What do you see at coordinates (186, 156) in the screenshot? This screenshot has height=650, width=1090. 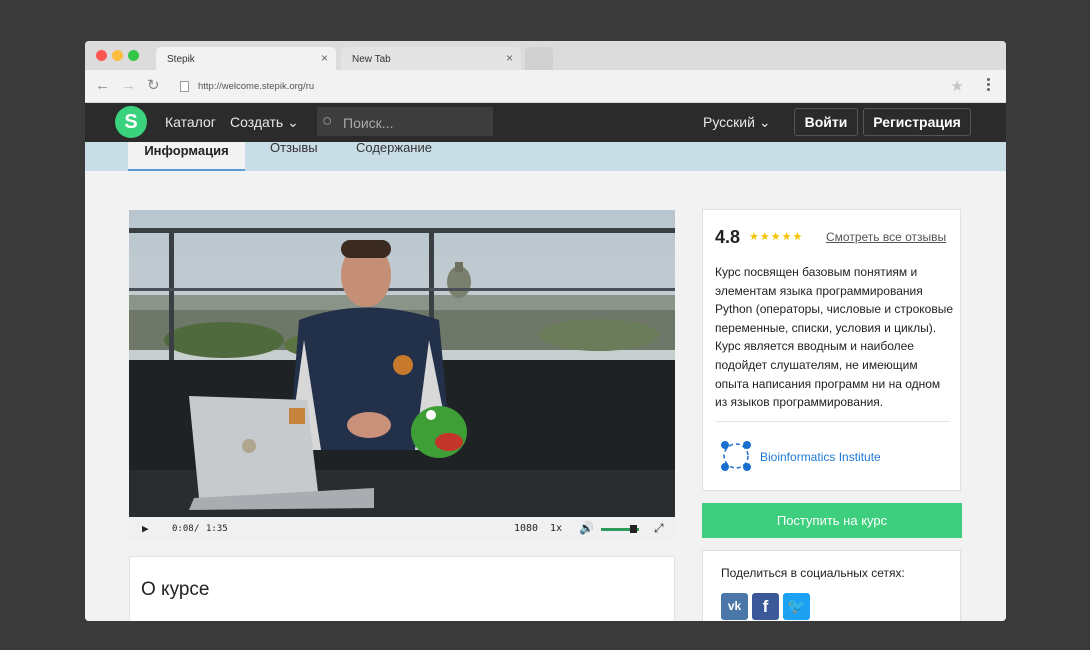 I see `tab-info: Информация` at bounding box center [186, 156].